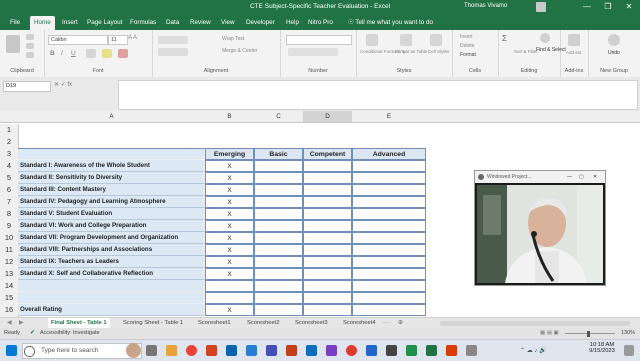 The image size is (640, 361). I want to click on tab-developer: Developer, so click(260, 22).